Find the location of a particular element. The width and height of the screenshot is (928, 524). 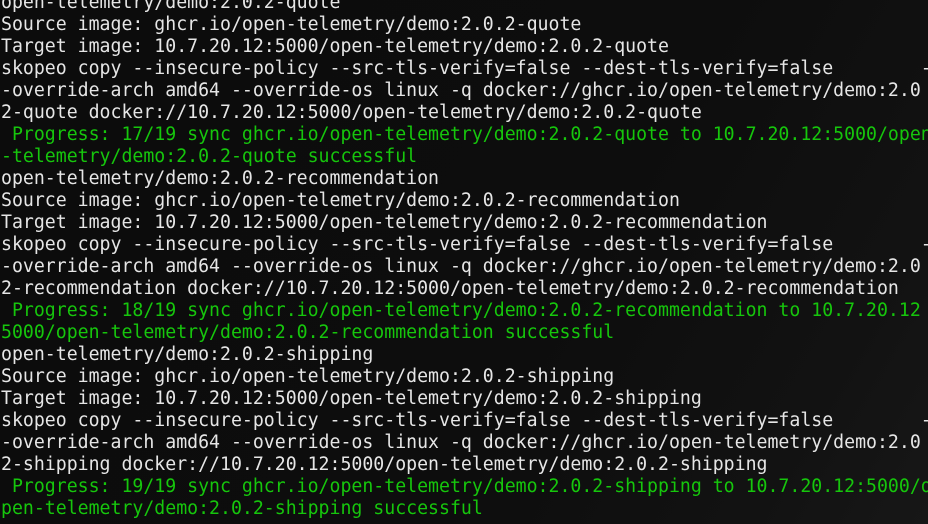

progress-line: -telemetry/demo:2.0.2-quote successful is located at coordinates (209, 156).